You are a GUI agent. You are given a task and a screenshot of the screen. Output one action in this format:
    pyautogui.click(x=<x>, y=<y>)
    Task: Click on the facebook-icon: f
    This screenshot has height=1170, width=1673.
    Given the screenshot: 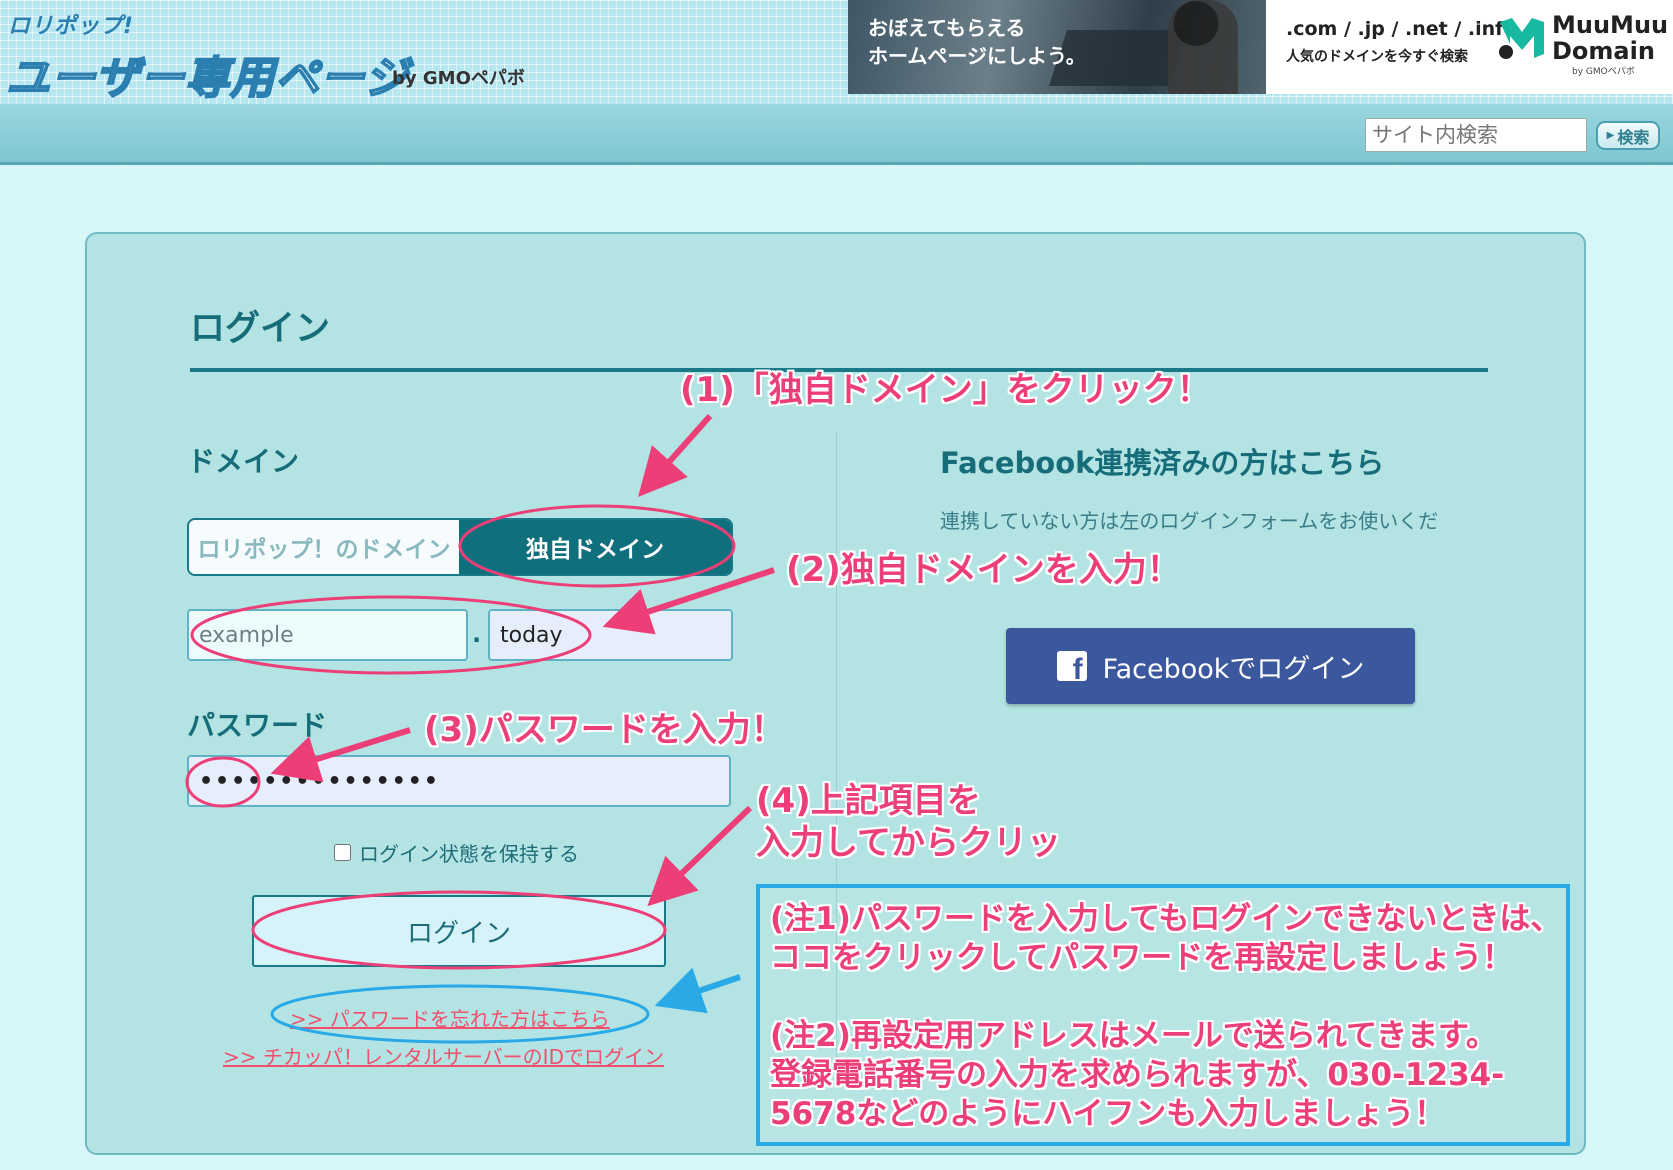 What is the action you would take?
    pyautogui.click(x=1071, y=668)
    